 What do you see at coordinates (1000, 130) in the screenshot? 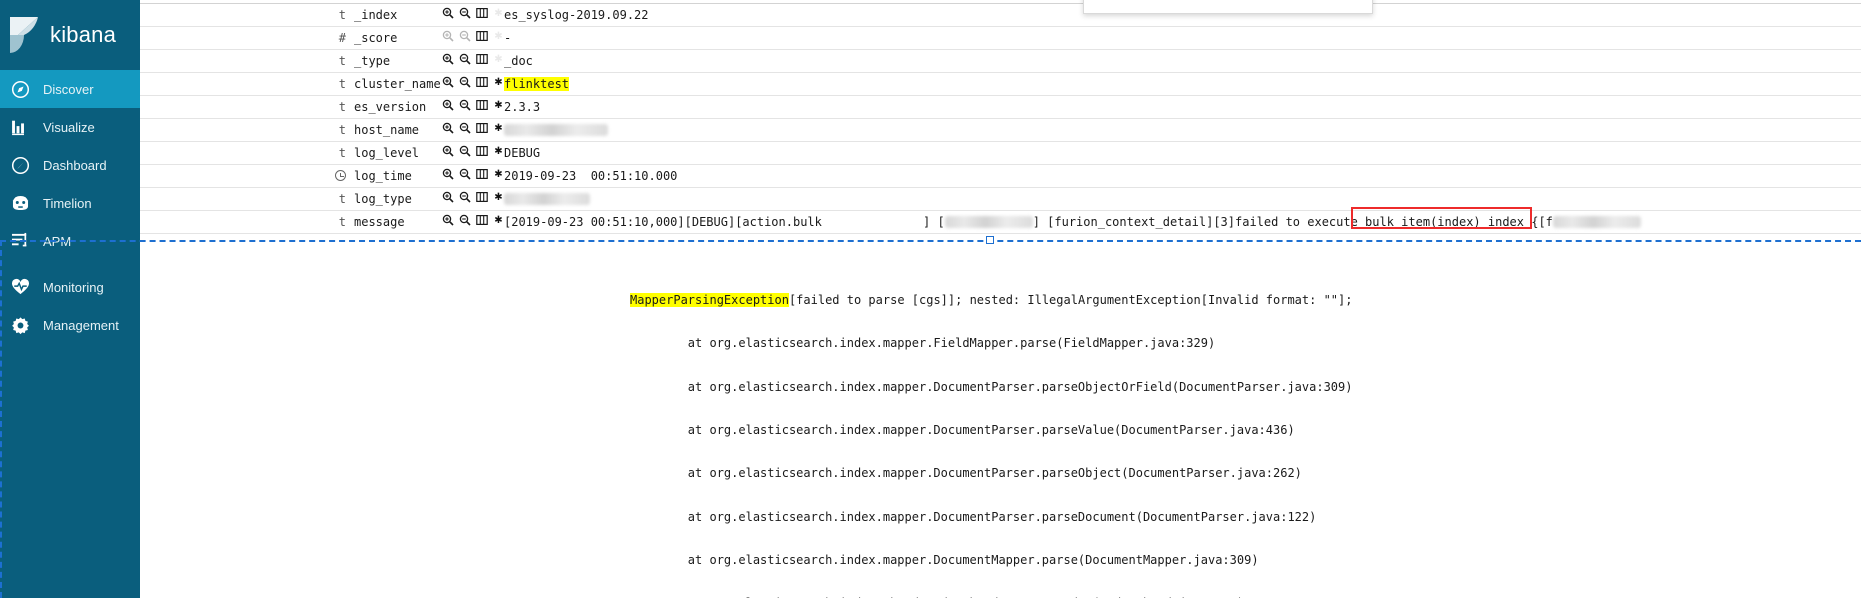
I see `table-row: t host_name ✱` at bounding box center [1000, 130].